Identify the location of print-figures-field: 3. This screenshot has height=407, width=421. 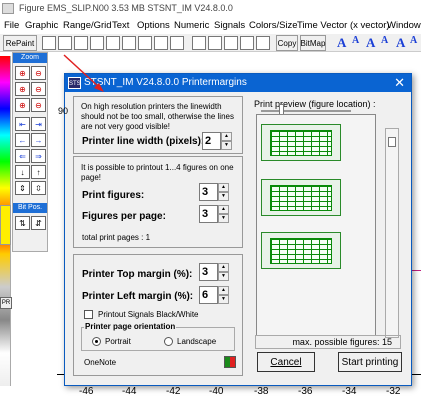
(208, 192).